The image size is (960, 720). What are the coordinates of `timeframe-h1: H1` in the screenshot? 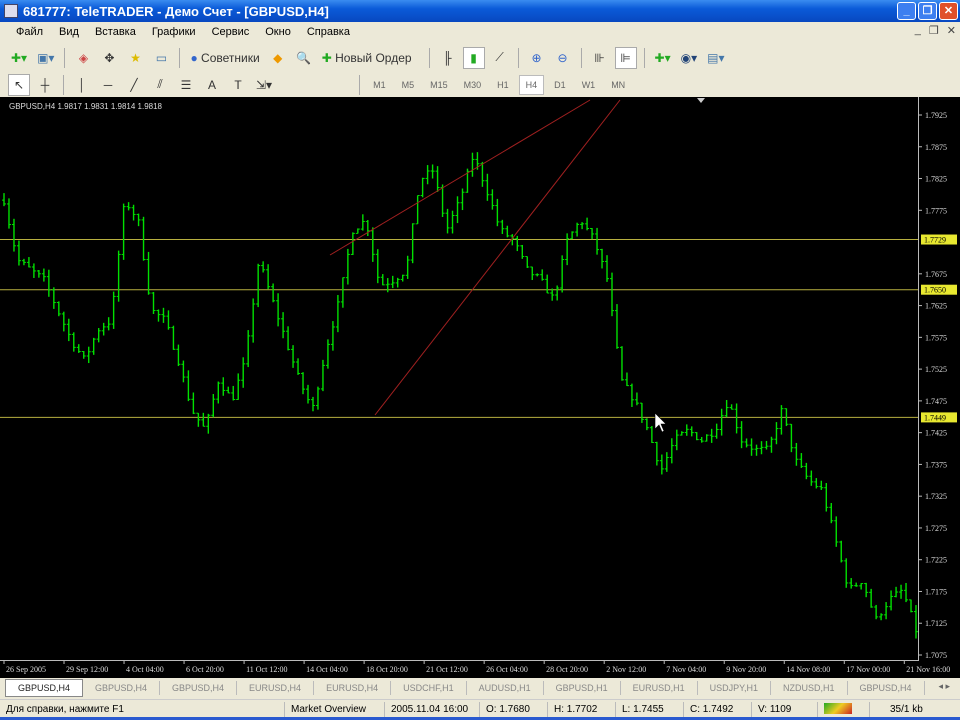 It's located at (503, 85).